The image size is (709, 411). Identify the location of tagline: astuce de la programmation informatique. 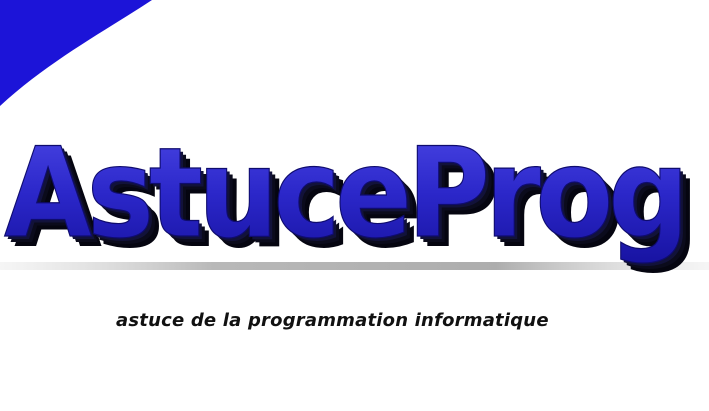
(332, 320).